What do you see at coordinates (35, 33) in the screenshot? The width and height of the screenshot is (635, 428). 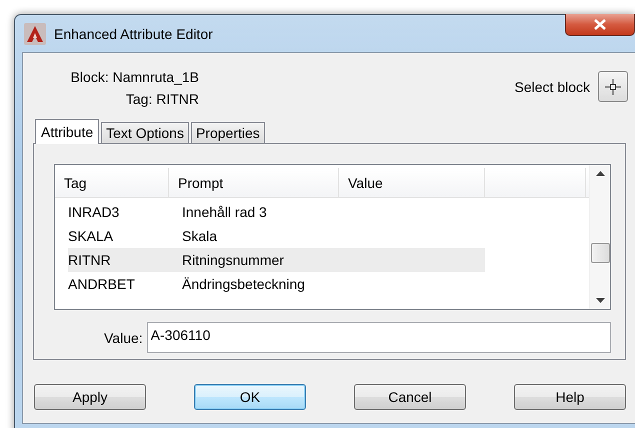 I see `app-logo-icon` at bounding box center [35, 33].